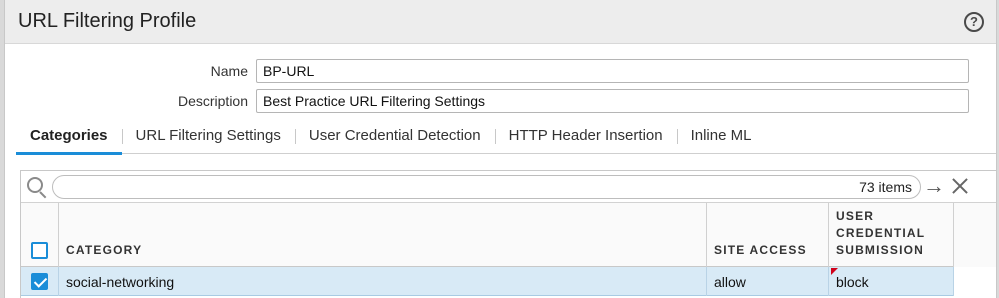 Image resolution: width=999 pixels, height=298 pixels. Describe the element at coordinates (107, 21) in the screenshot. I see `dialog-title: URL Filtering Profile` at that location.